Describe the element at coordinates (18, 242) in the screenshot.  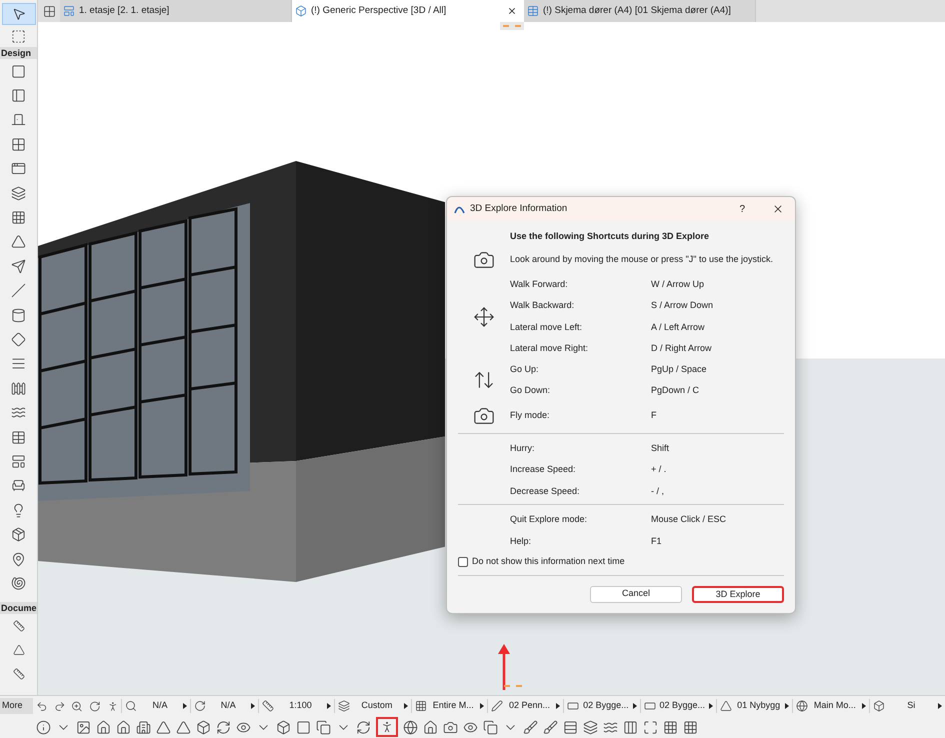
I see `roof-icon` at that location.